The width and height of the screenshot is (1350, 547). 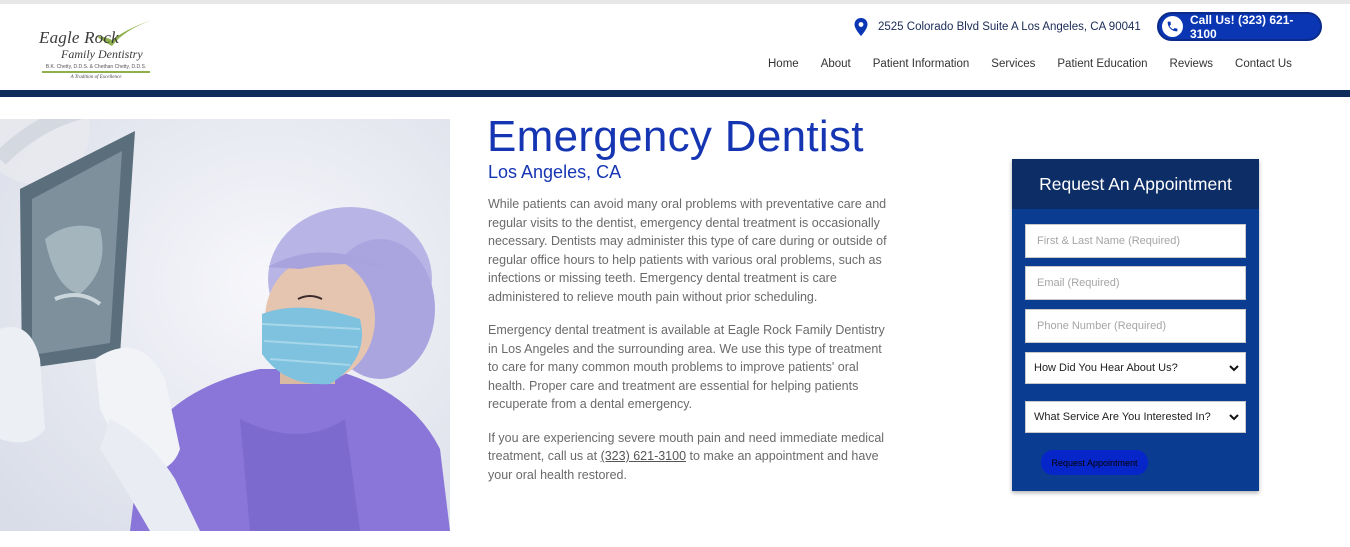 I want to click on nav-about: About, so click(x=836, y=64).